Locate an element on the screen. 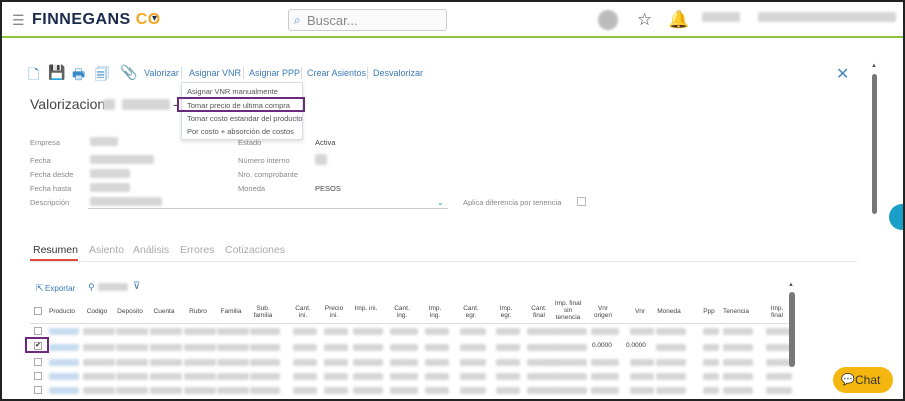  company-dropdown-caret-icon: ▾ is located at coordinates (154, 18).